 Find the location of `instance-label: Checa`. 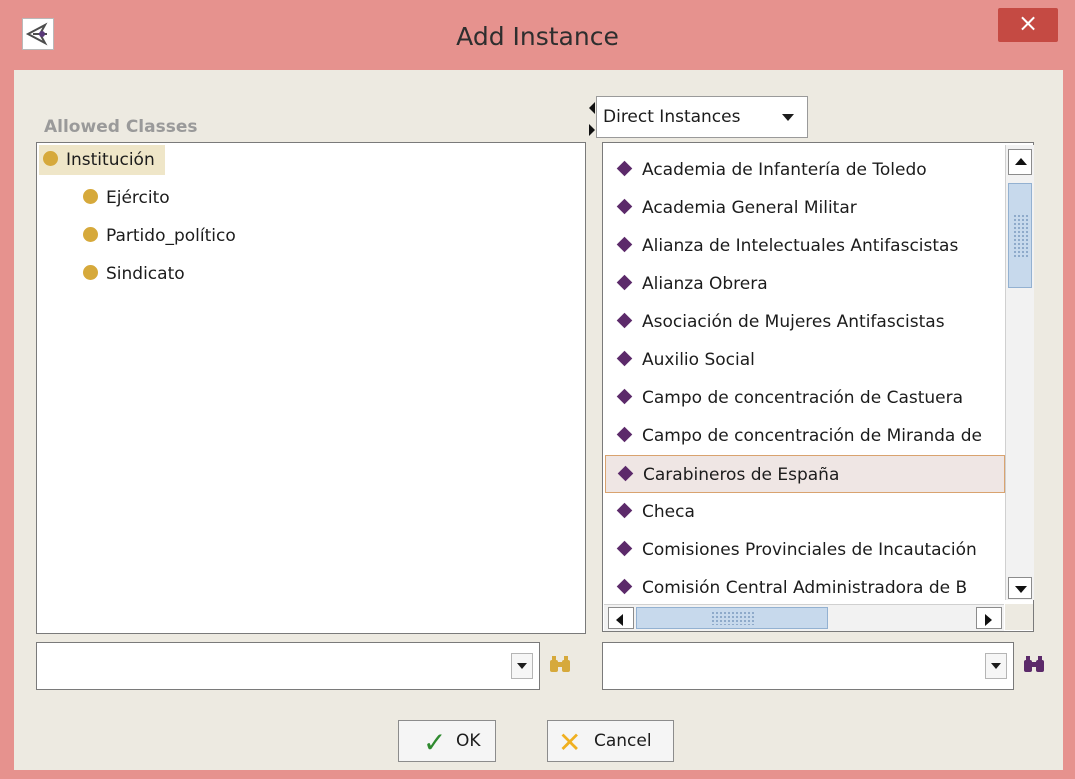

instance-label: Checa is located at coordinates (668, 512).